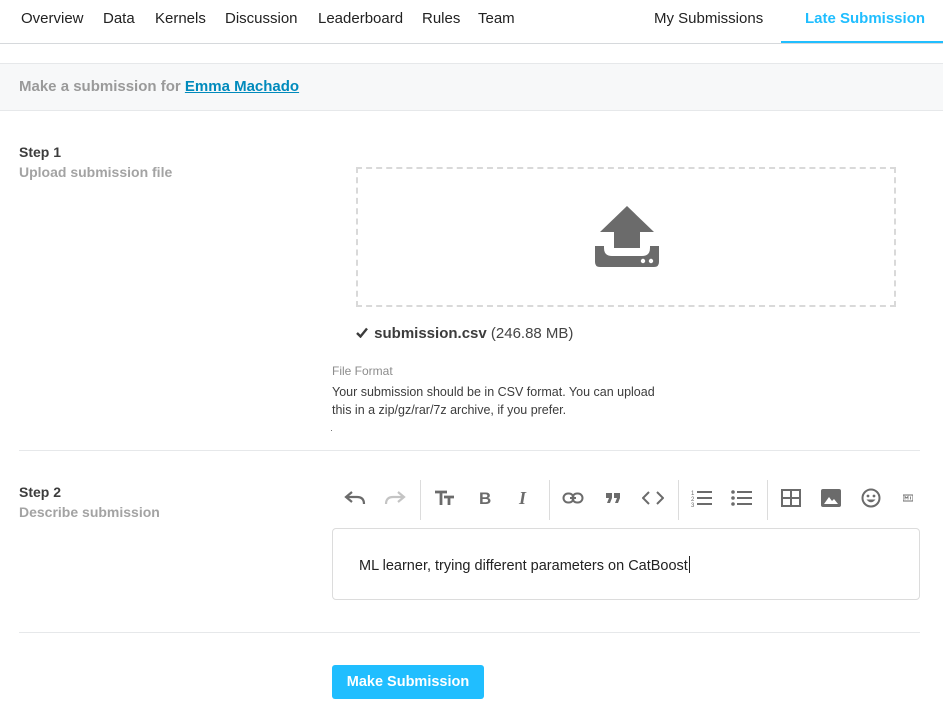 This screenshot has height=713, width=943. I want to click on submission-header: Make a submission for Emma Machado, so click(471, 87).